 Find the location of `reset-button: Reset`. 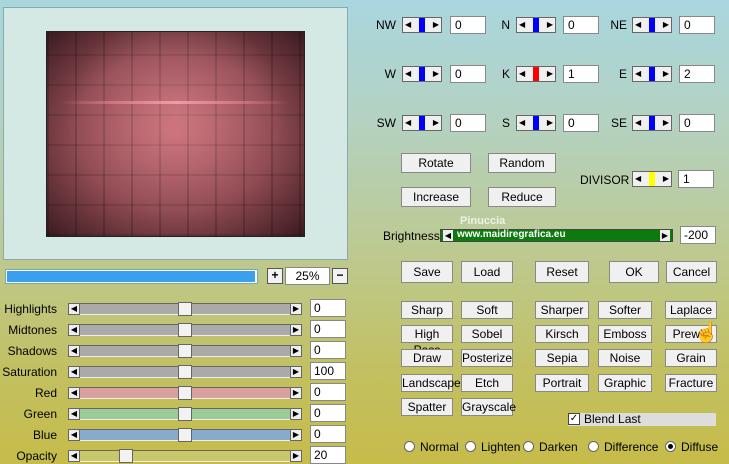

reset-button: Reset is located at coordinates (562, 272).